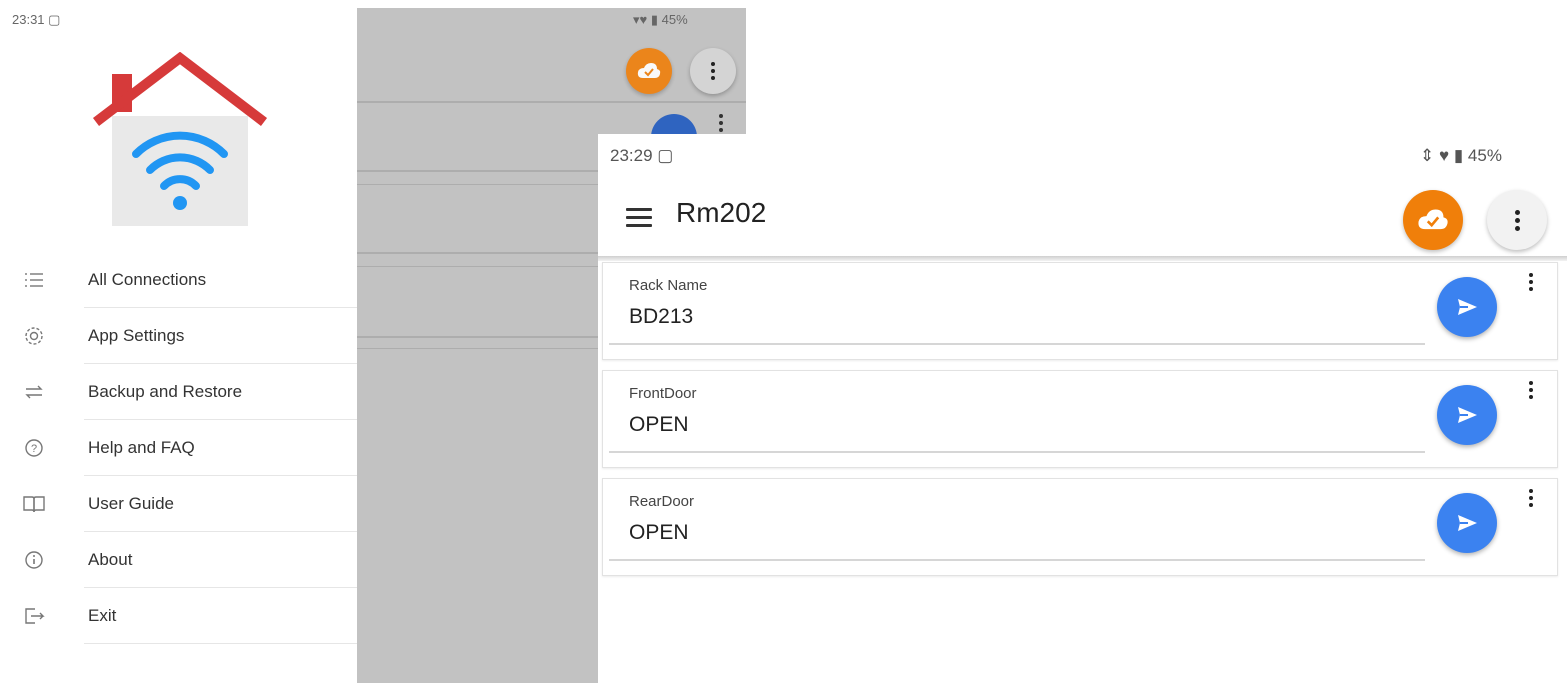 The width and height of the screenshot is (1567, 683). I want to click on list-item: Rack Name BD213, so click(1080, 311).